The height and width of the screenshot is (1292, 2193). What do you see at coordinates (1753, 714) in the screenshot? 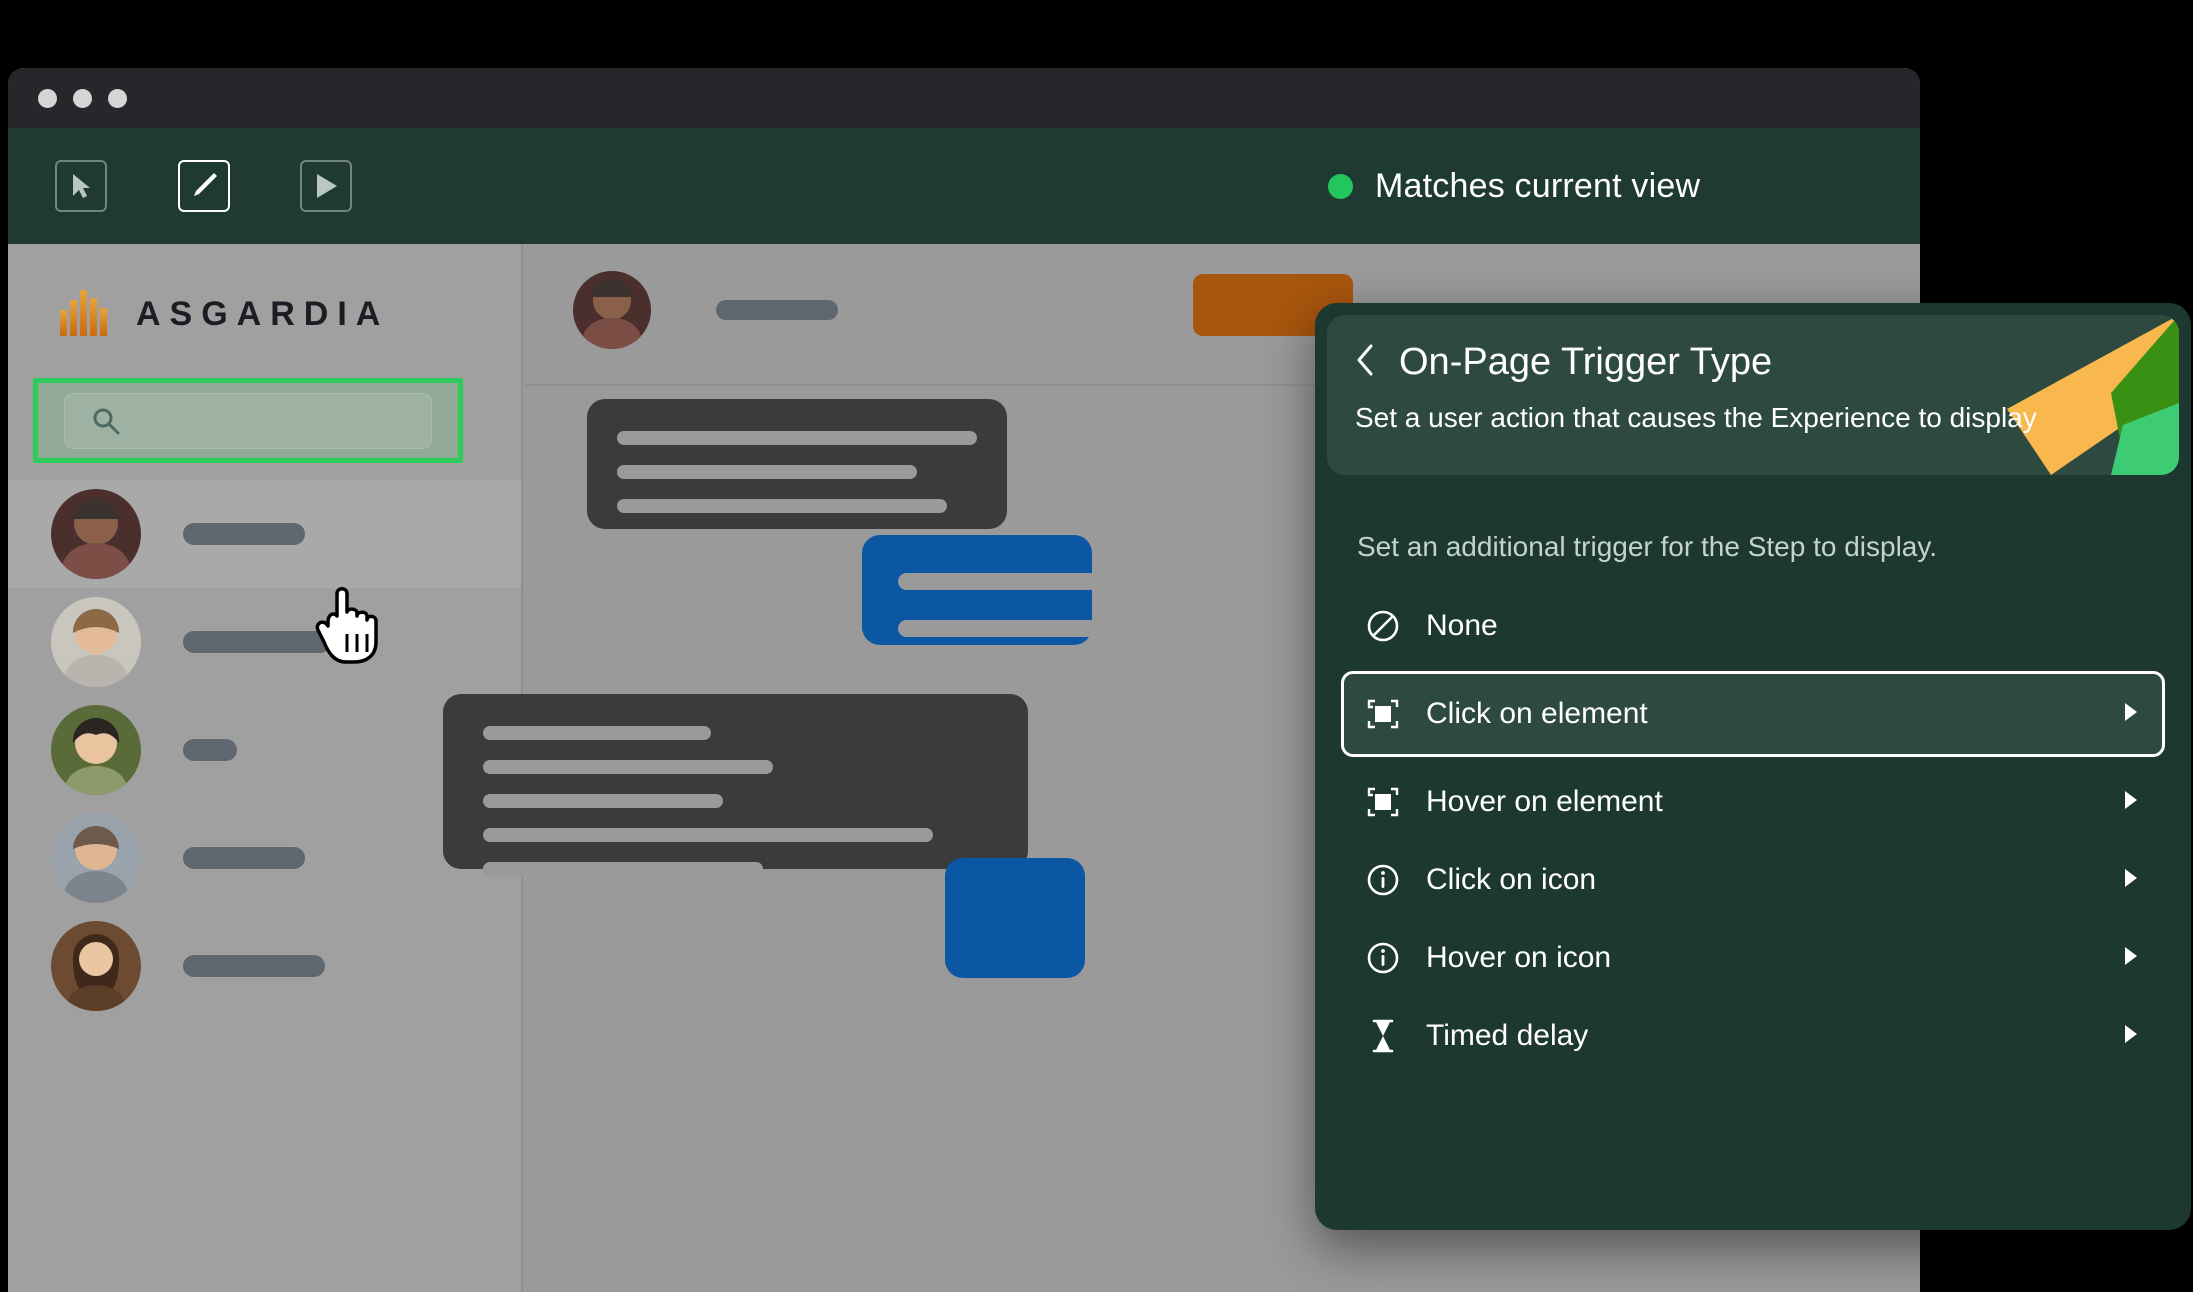
I see `option-click-on-element: Click on element` at bounding box center [1753, 714].